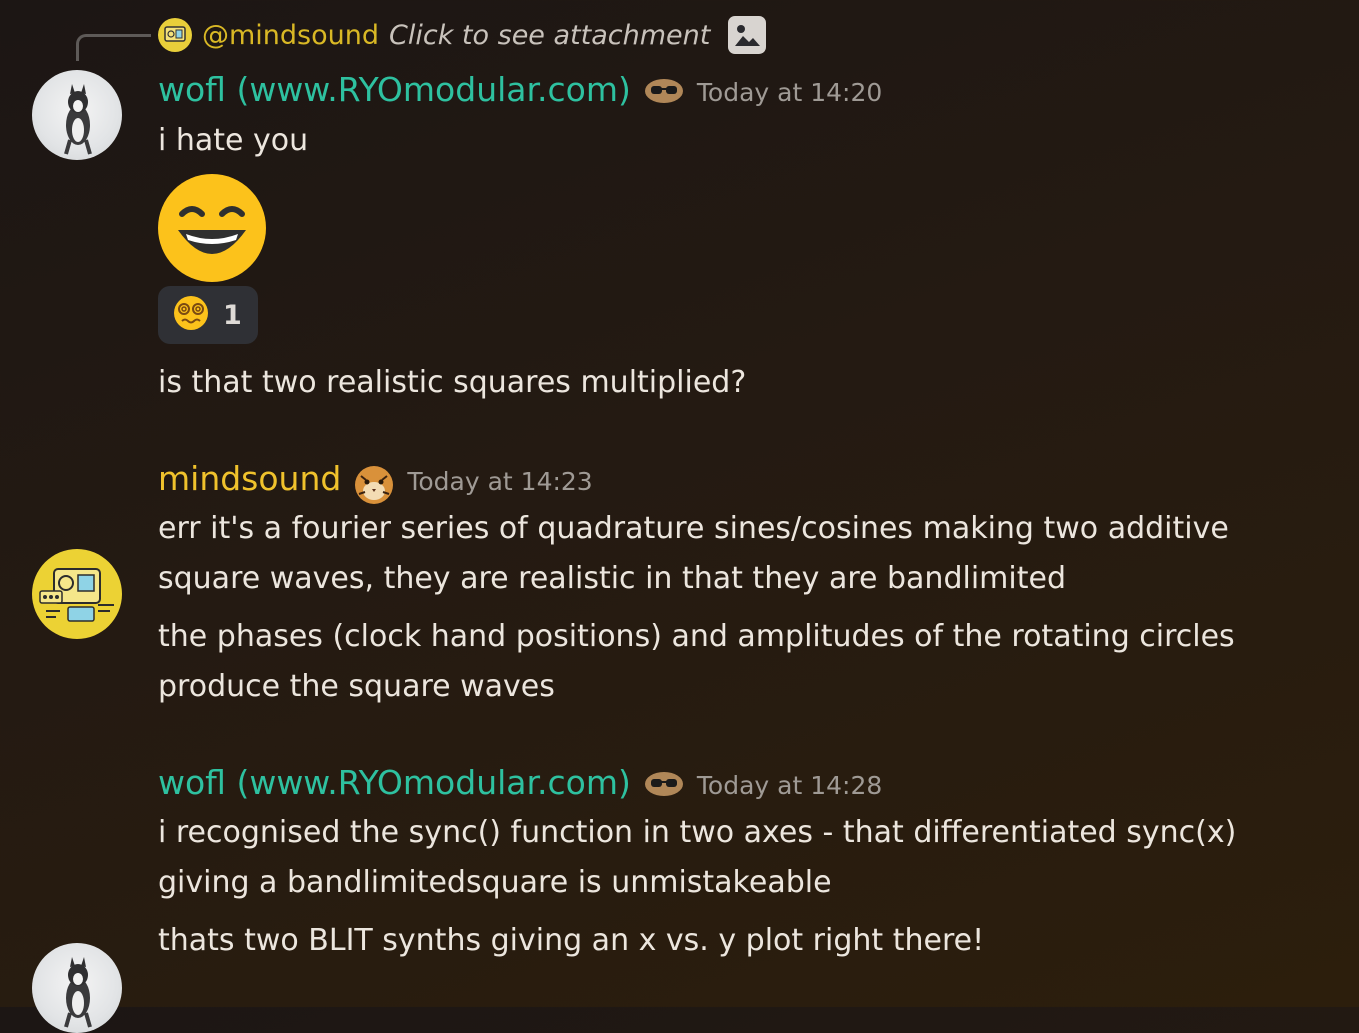  What do you see at coordinates (175, 35) in the screenshot?
I see `mindsound-mini-avatar` at bounding box center [175, 35].